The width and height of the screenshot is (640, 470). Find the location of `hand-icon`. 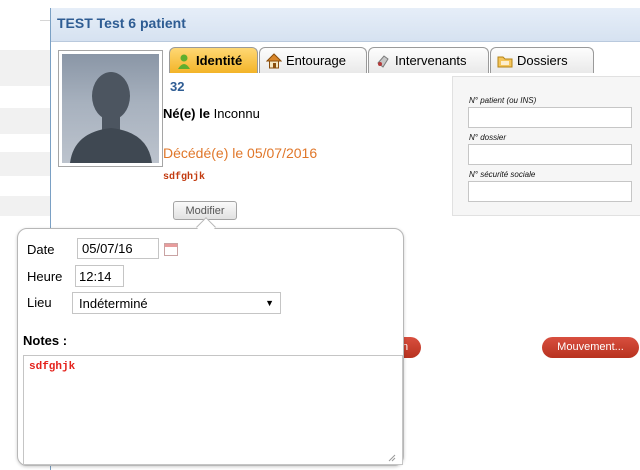

hand-icon is located at coordinates (383, 61).